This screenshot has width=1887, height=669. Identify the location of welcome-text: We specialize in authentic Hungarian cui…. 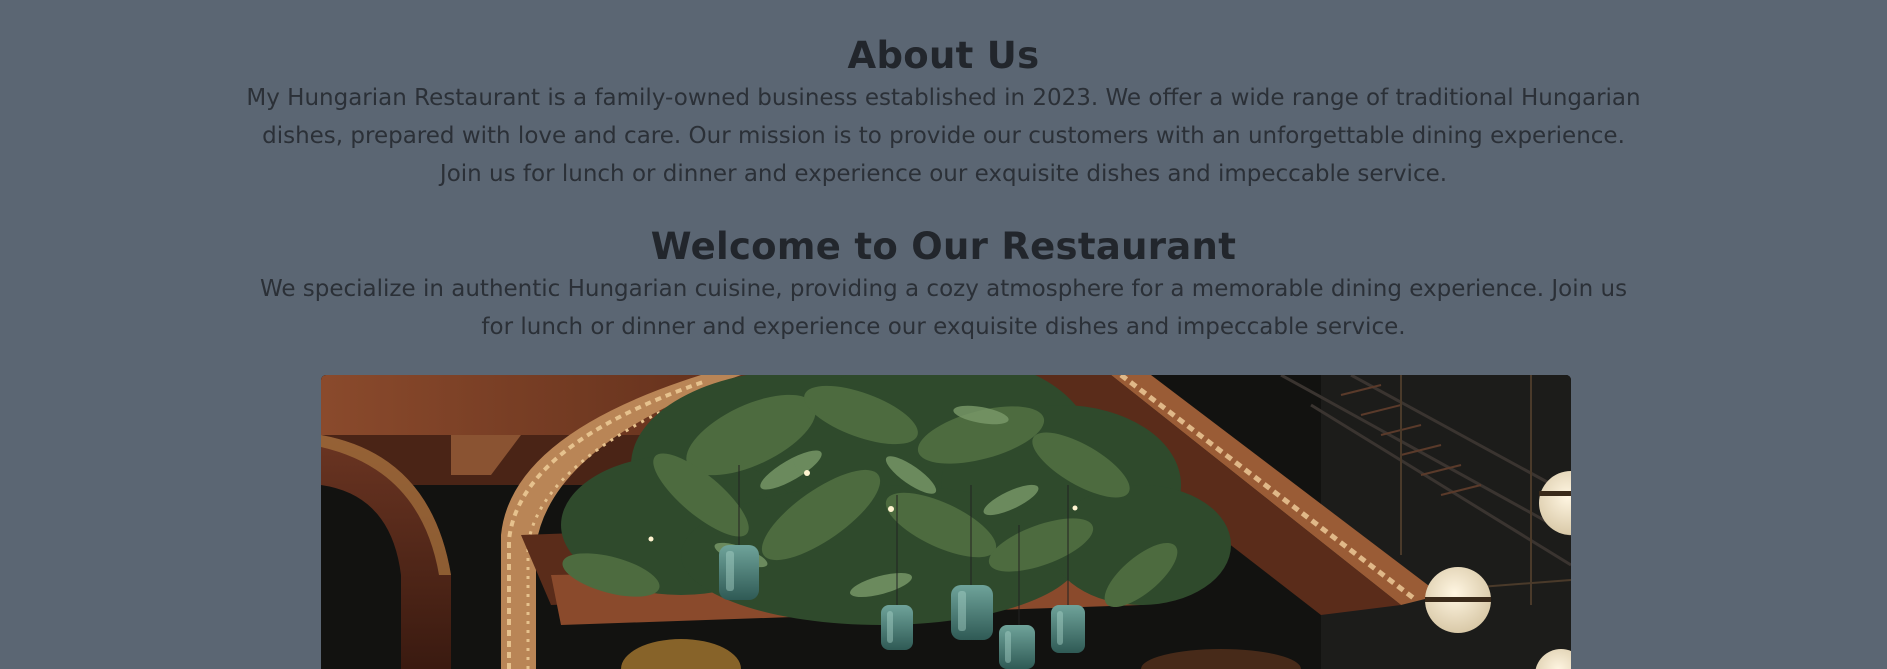
(943, 308).